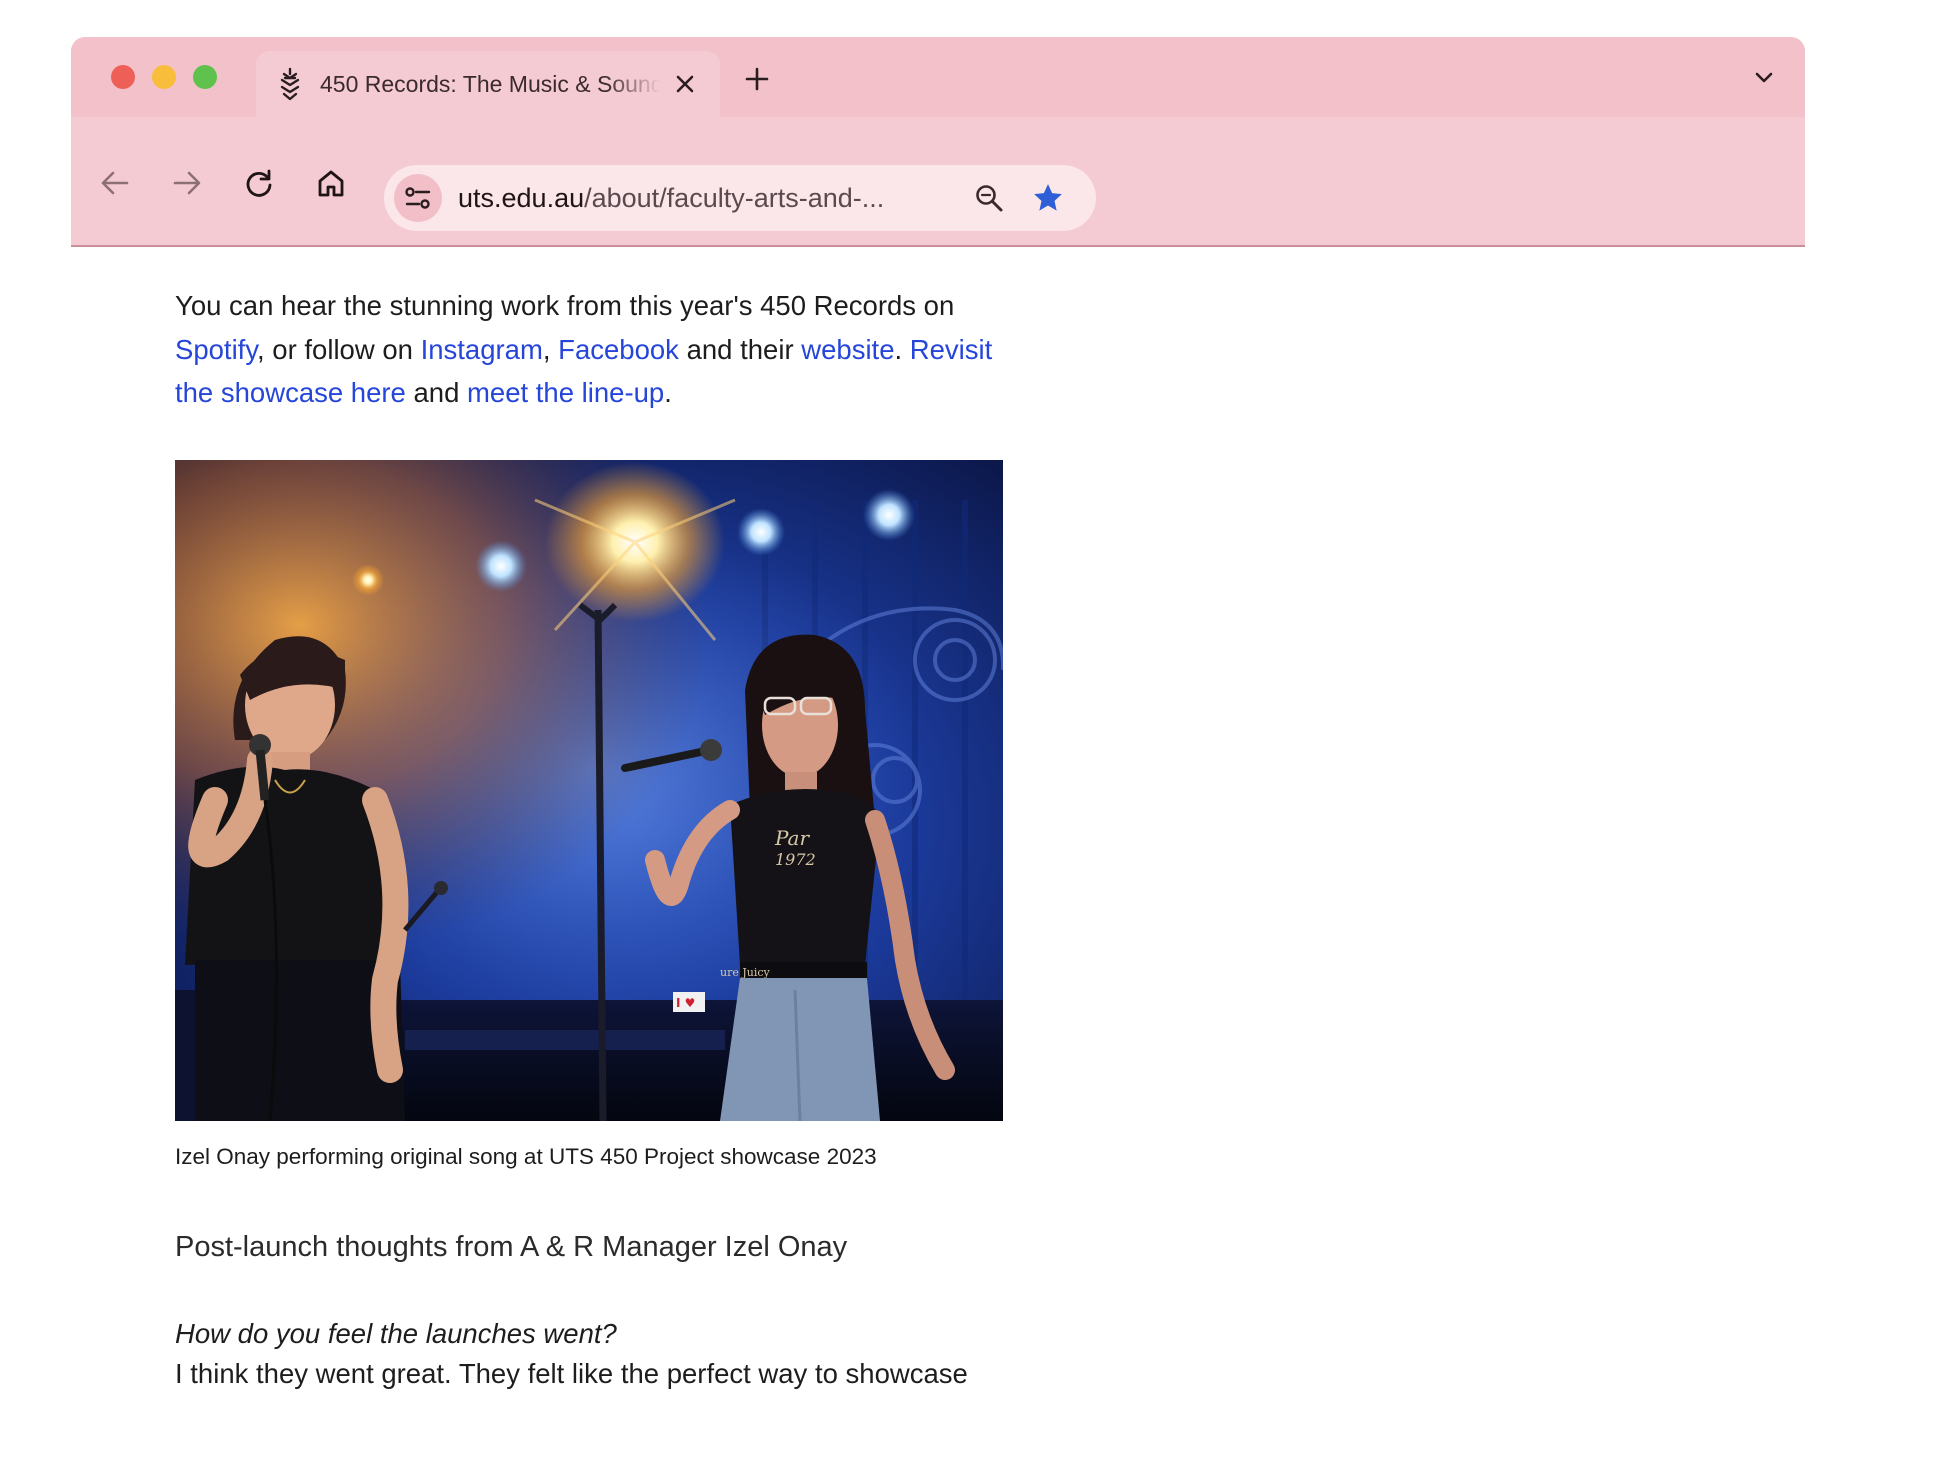 This screenshot has width=1950, height=1466. Describe the element at coordinates (436, 392) in the screenshot. I see `intro-text: and` at that location.